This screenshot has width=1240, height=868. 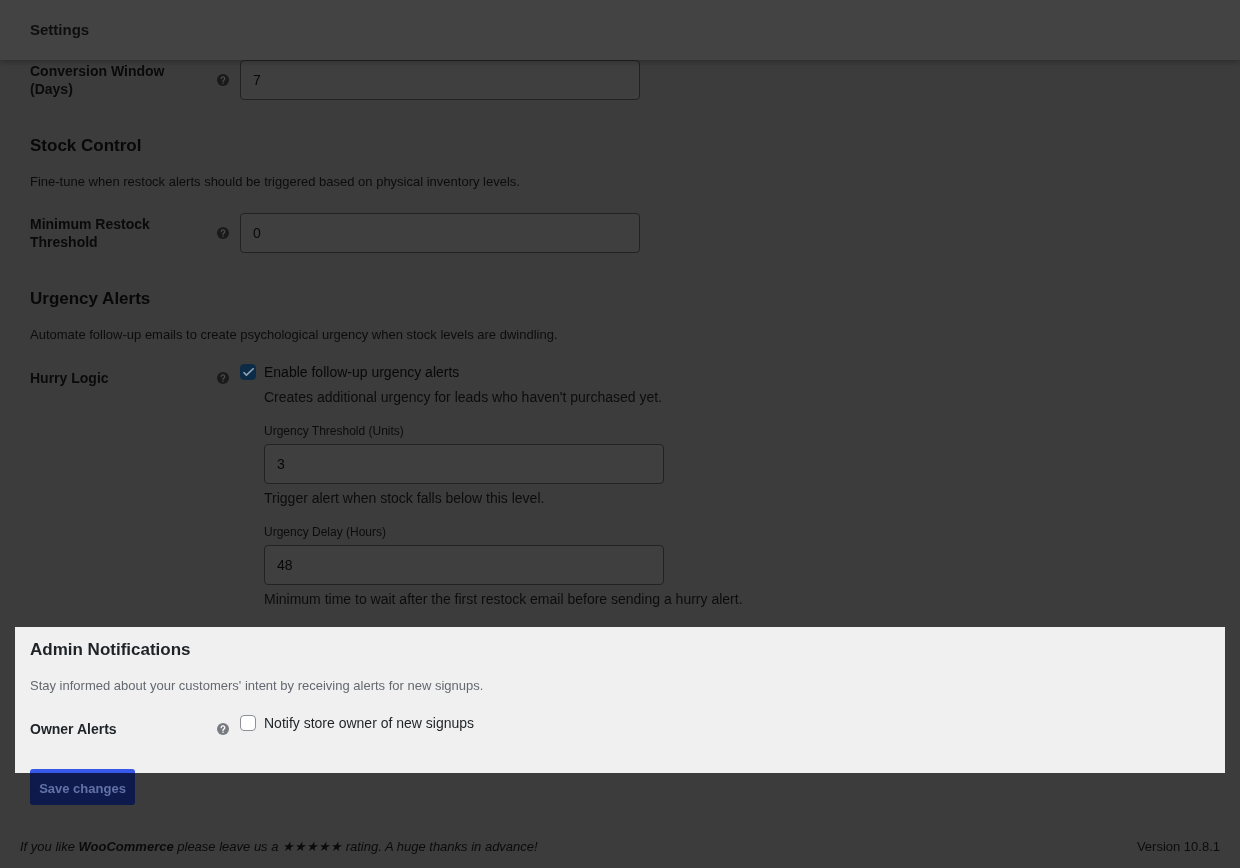 What do you see at coordinates (440, 233) in the screenshot?
I see `input-field: 0` at bounding box center [440, 233].